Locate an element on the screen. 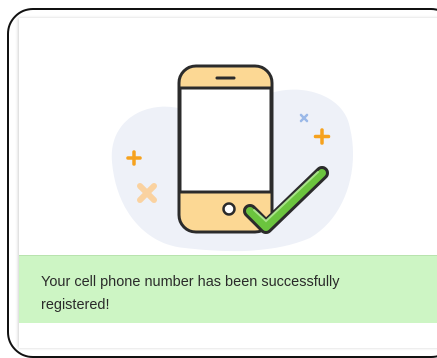 This screenshot has width=437, height=358. phone-icon is located at coordinates (225, 149).